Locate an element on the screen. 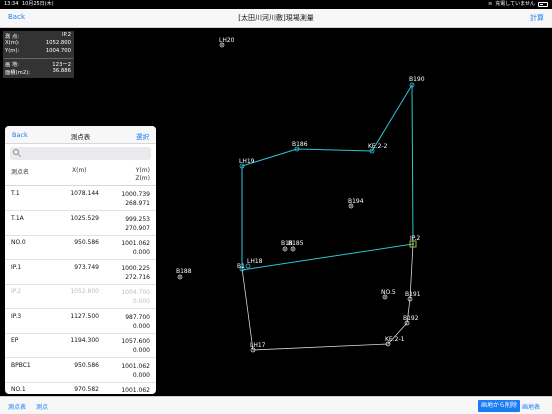 This screenshot has height=414, width=552. panel-title: 測点表 is located at coordinates (80, 137).